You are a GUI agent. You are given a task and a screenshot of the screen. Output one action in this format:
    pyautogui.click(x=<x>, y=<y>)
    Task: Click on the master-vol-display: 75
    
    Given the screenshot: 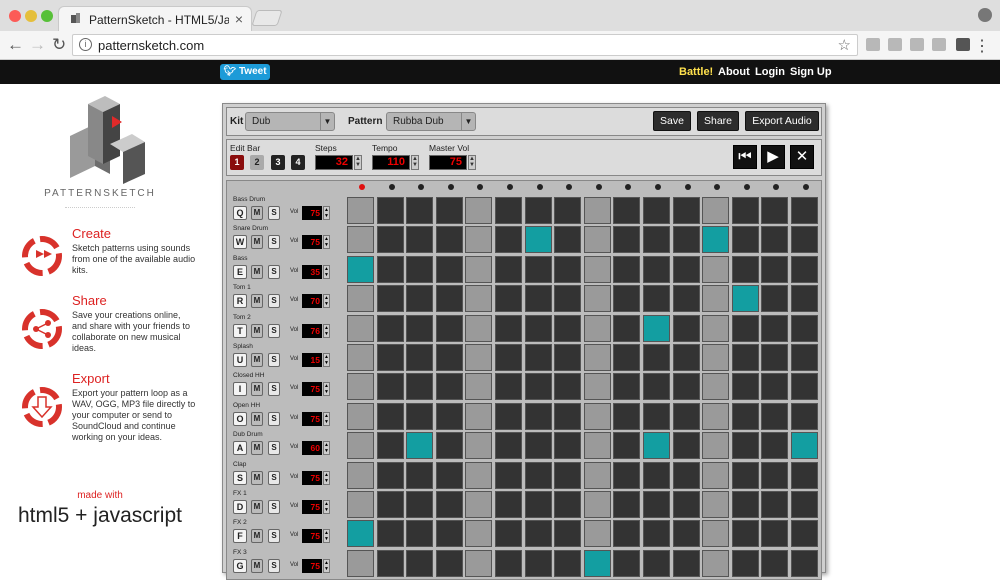 What is the action you would take?
    pyautogui.click(x=448, y=162)
    